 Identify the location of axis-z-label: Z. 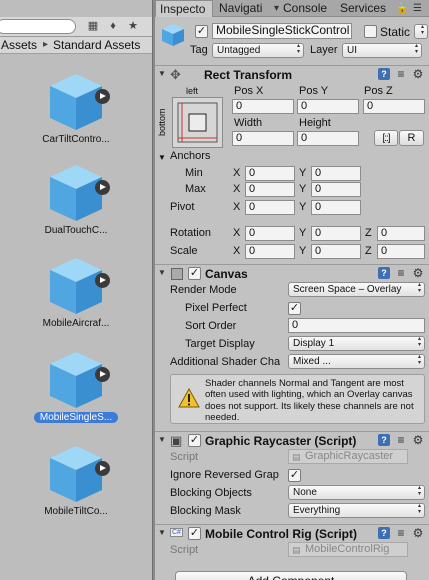
(368, 233).